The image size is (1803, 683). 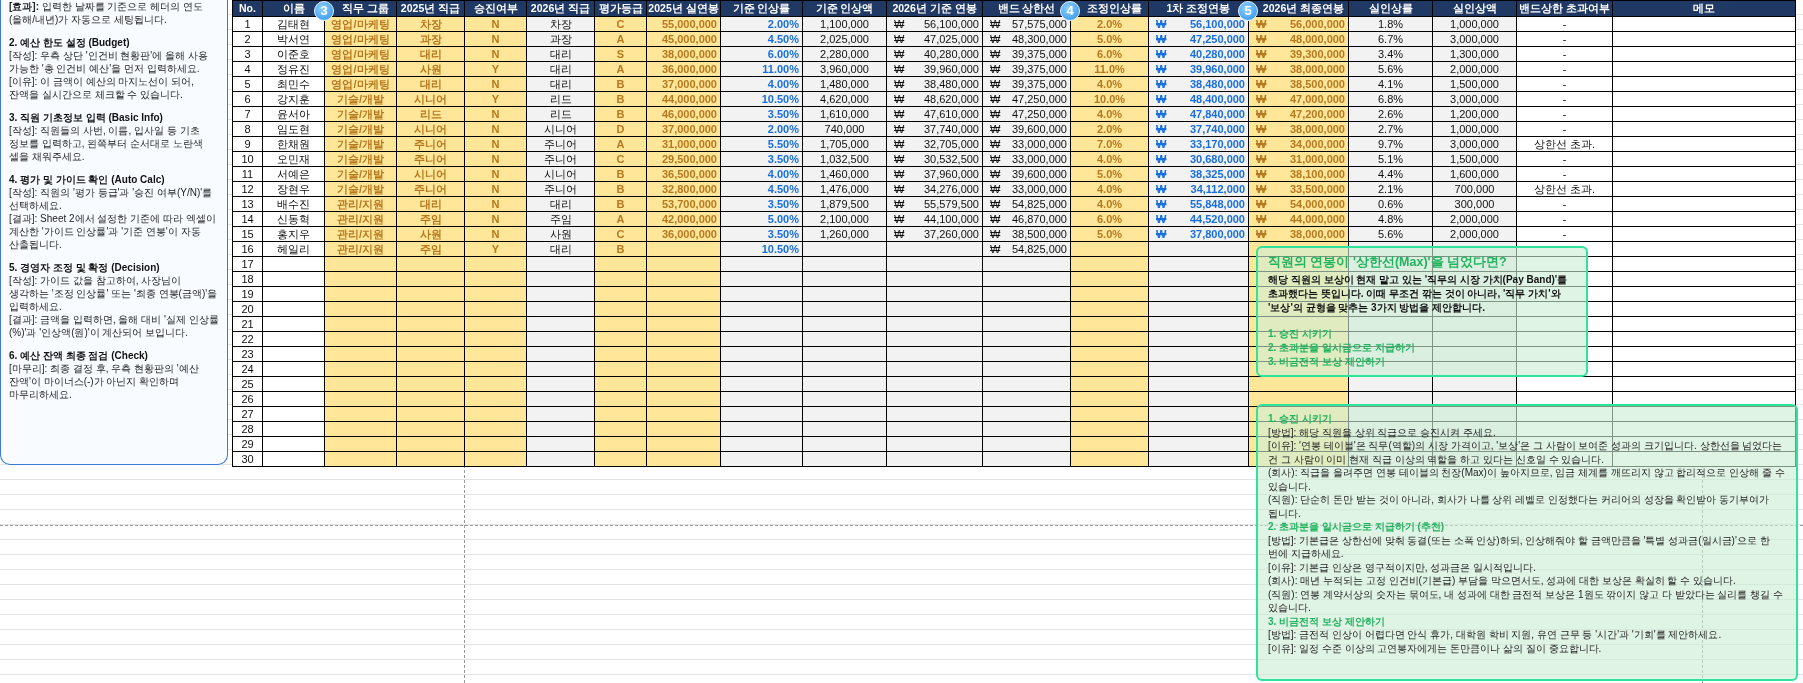 I want to click on amount: 44,000,000, so click(x=1317, y=219).